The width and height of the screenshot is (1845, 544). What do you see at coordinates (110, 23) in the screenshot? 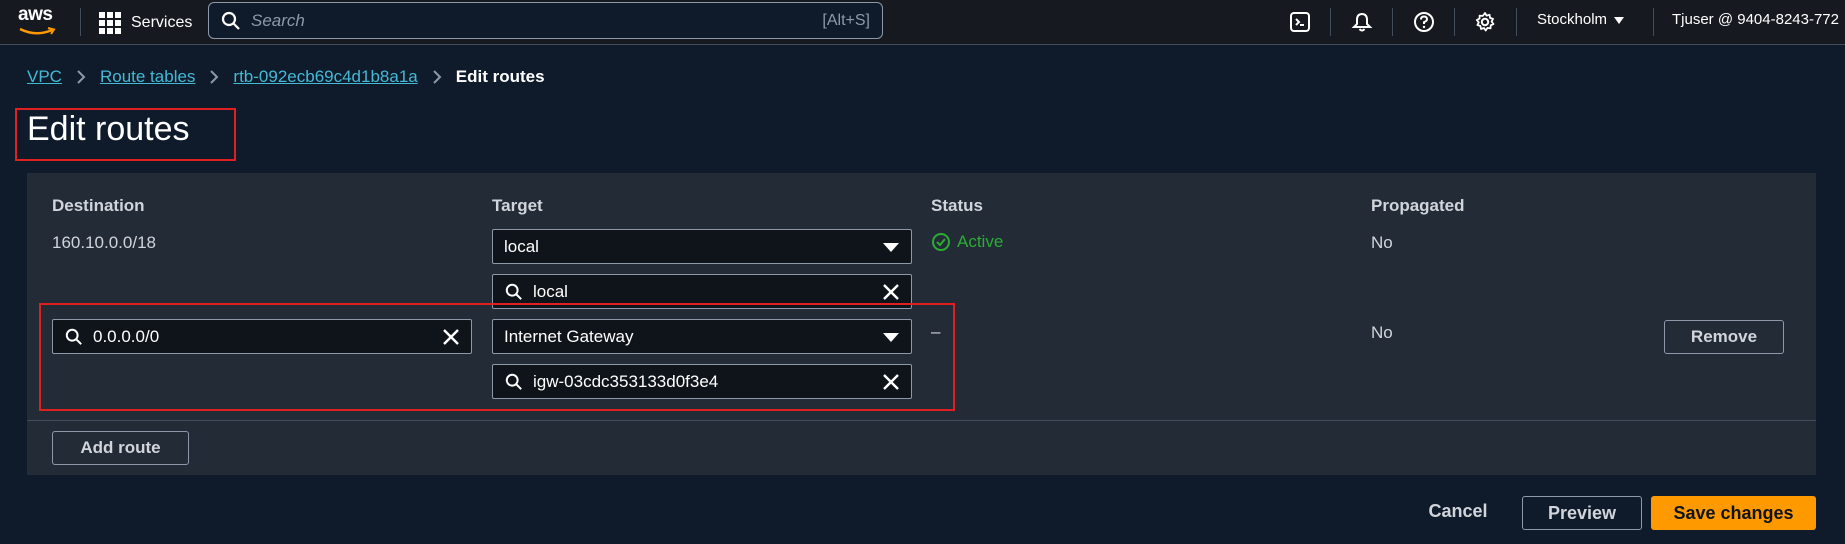
I see `services-grid-icon` at bounding box center [110, 23].